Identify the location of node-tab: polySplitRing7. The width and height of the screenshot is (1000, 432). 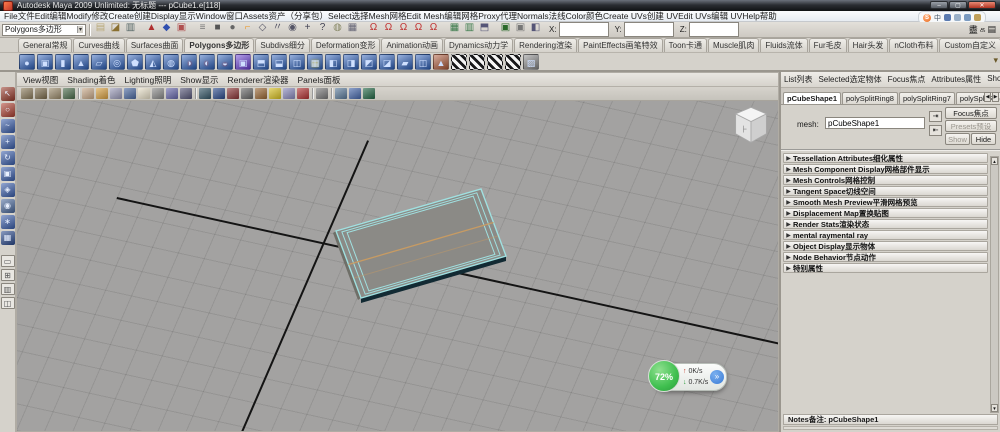
(926, 98).